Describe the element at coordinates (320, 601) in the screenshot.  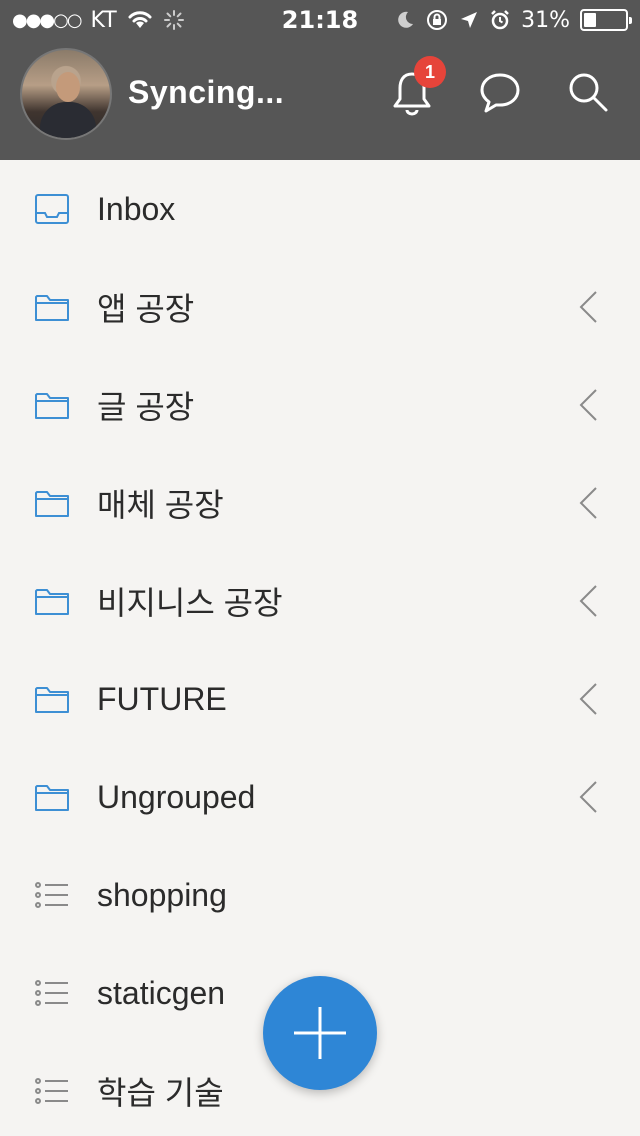
I see `list-item-folder: 비지니스 공장` at that location.